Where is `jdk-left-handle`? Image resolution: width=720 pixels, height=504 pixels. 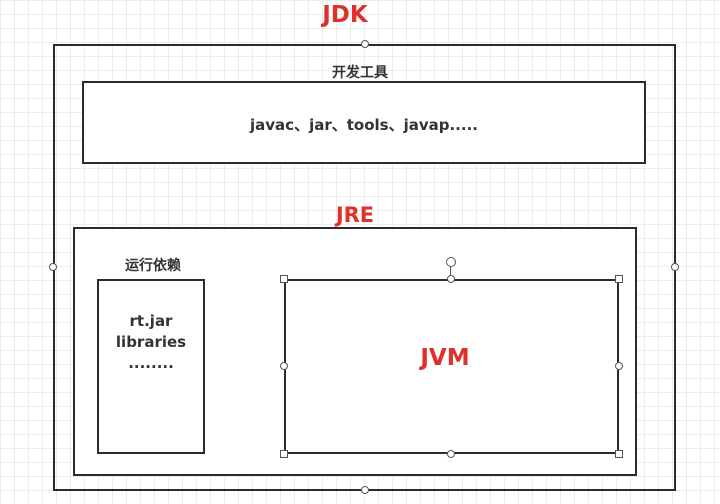
jdk-left-handle is located at coordinates (53, 267).